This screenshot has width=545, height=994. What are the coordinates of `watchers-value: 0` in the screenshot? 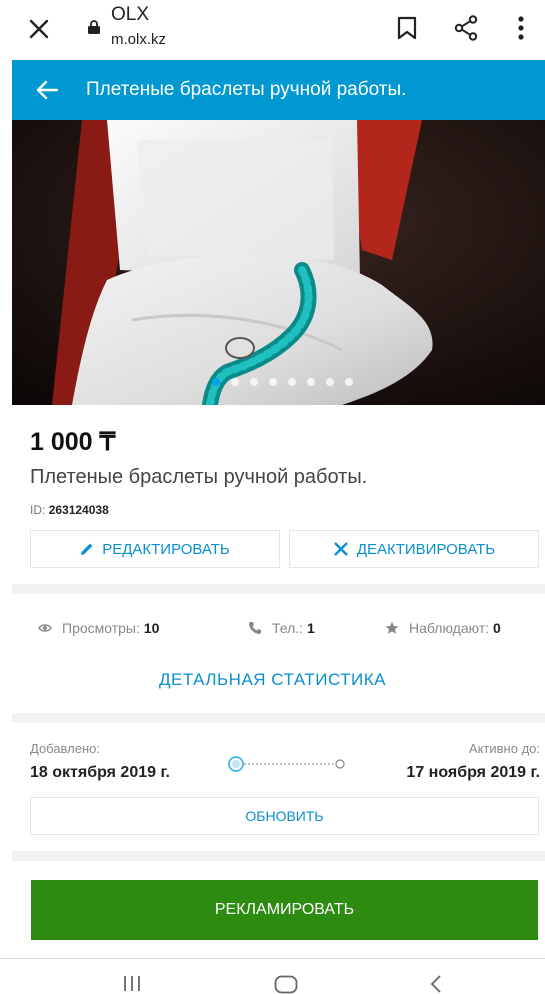 It's located at (497, 628).